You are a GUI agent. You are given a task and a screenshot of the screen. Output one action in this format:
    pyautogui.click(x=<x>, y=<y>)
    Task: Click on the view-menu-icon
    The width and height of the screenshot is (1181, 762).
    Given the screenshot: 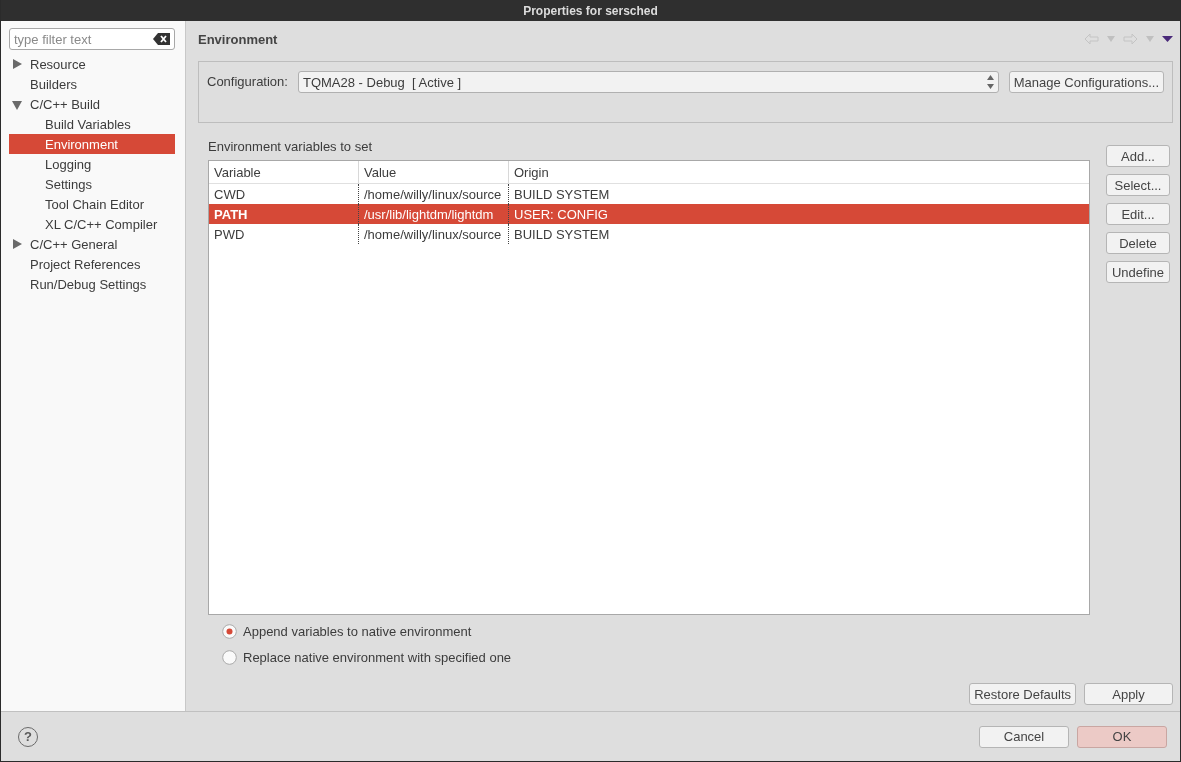 What is the action you would take?
    pyautogui.click(x=1167, y=39)
    